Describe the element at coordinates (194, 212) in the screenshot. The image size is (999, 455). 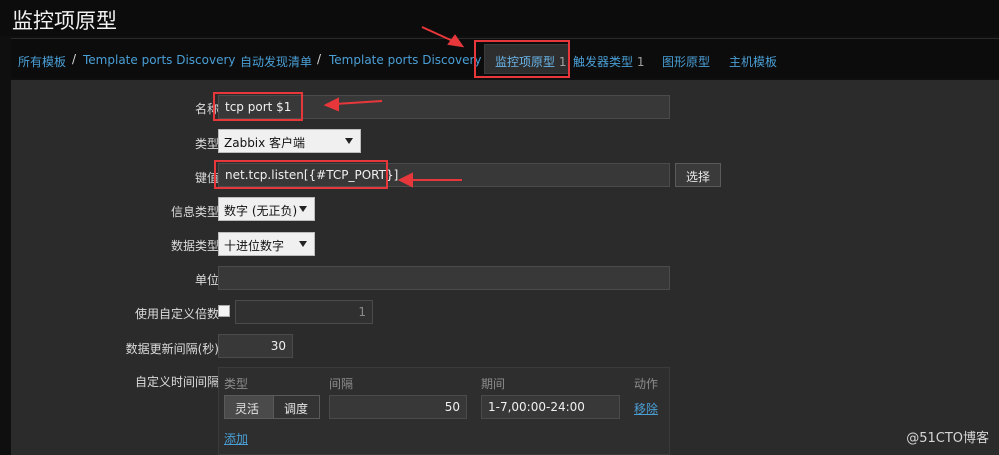
I see `info-type-label: 信息类型` at that location.